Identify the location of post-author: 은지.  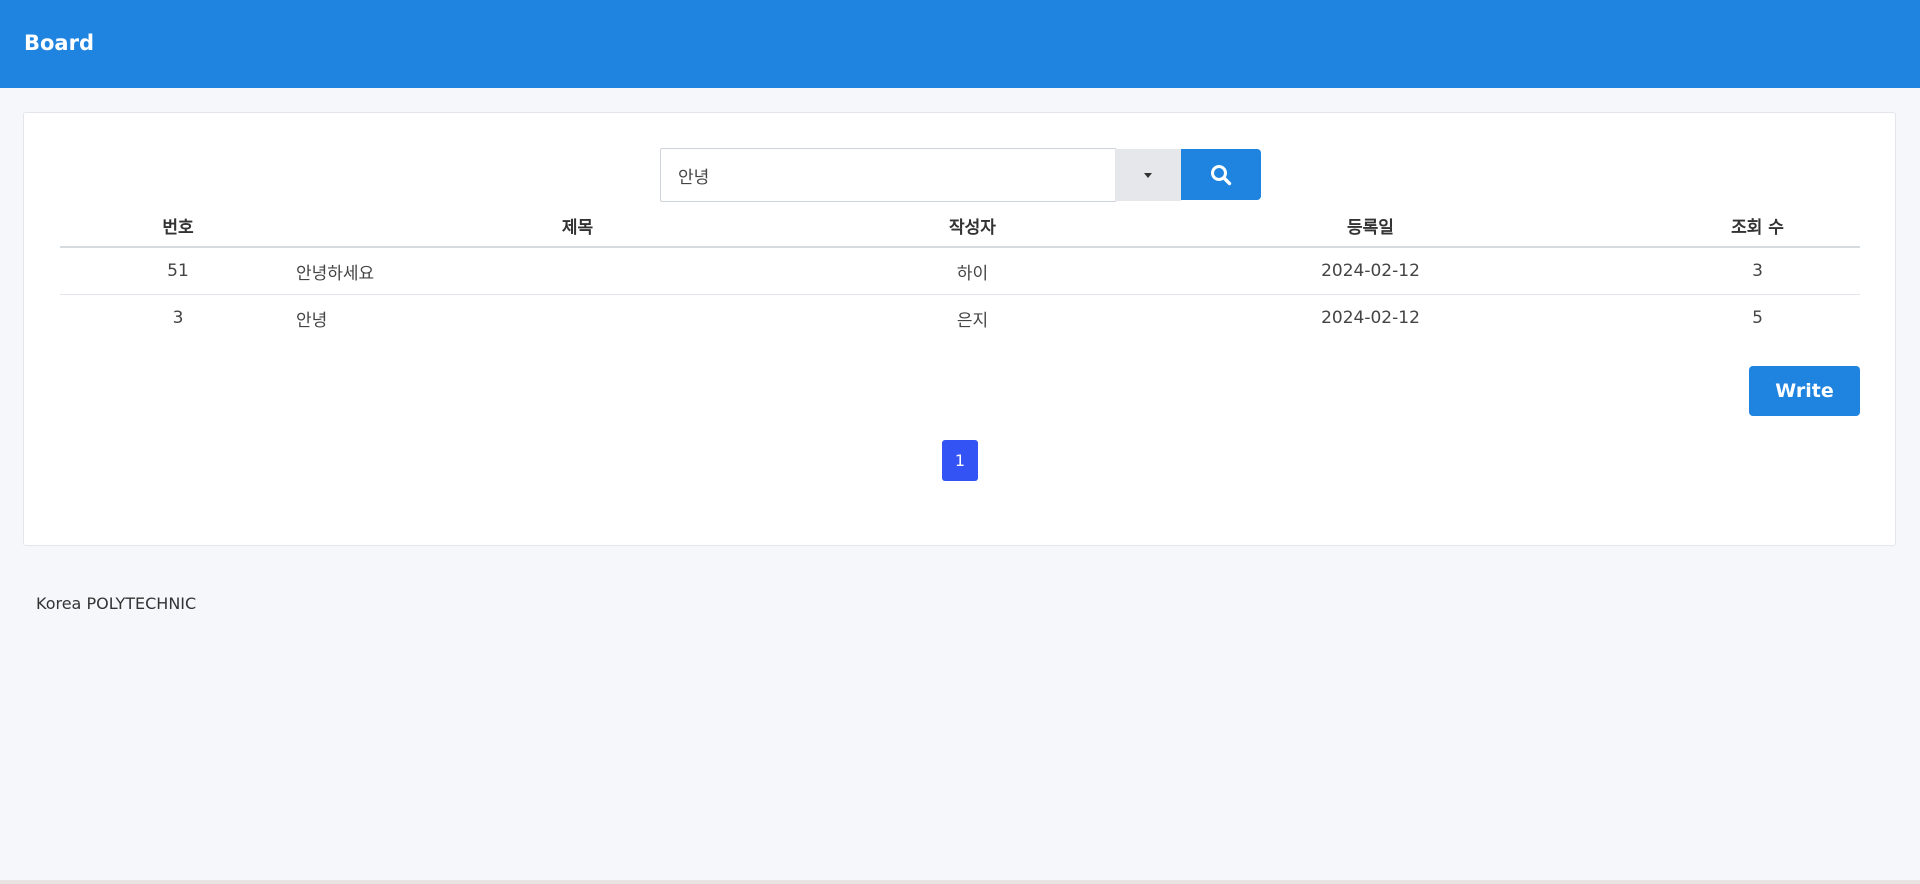
(972, 320).